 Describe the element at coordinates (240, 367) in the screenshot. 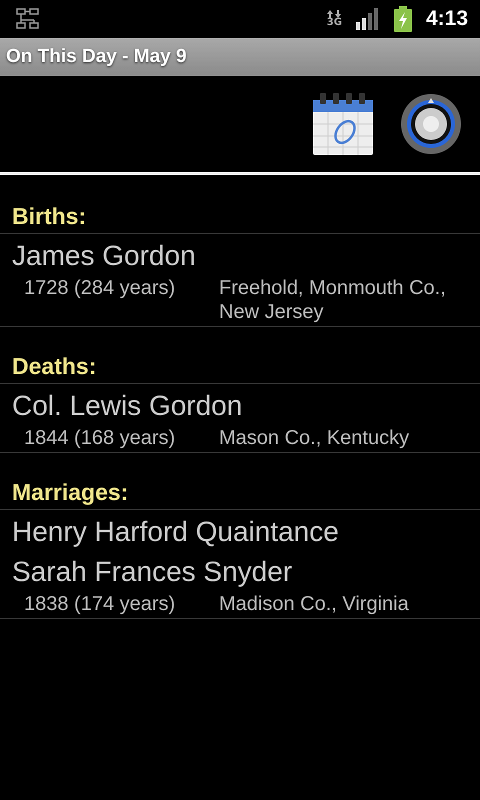

I see `section-heading: Deaths:` at that location.